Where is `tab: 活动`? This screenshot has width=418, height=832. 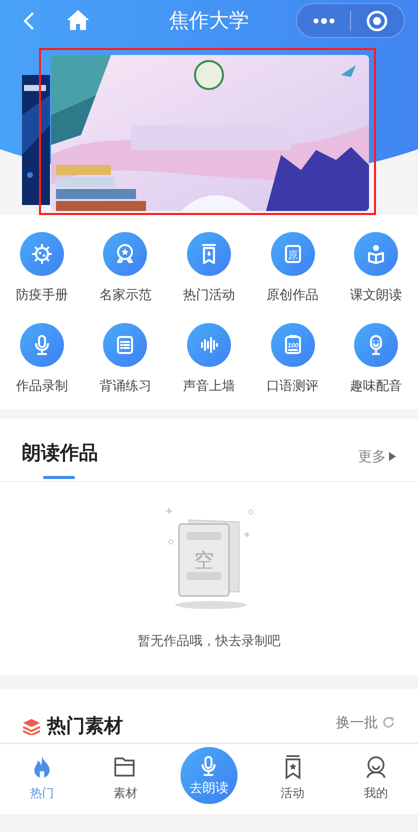 tab: 活动 is located at coordinates (292, 779).